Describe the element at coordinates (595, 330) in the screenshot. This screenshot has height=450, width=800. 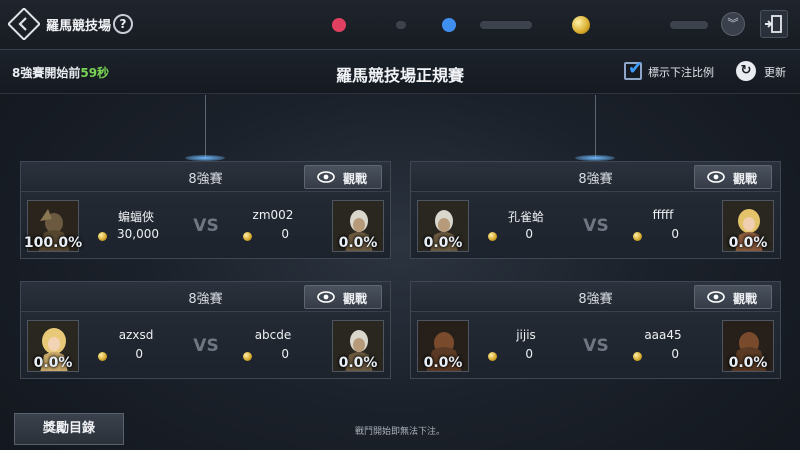
I see `match-card-4: 8強賽 觀戰 0.0% jijis 0 VS aaa45 0 0.0%` at that location.